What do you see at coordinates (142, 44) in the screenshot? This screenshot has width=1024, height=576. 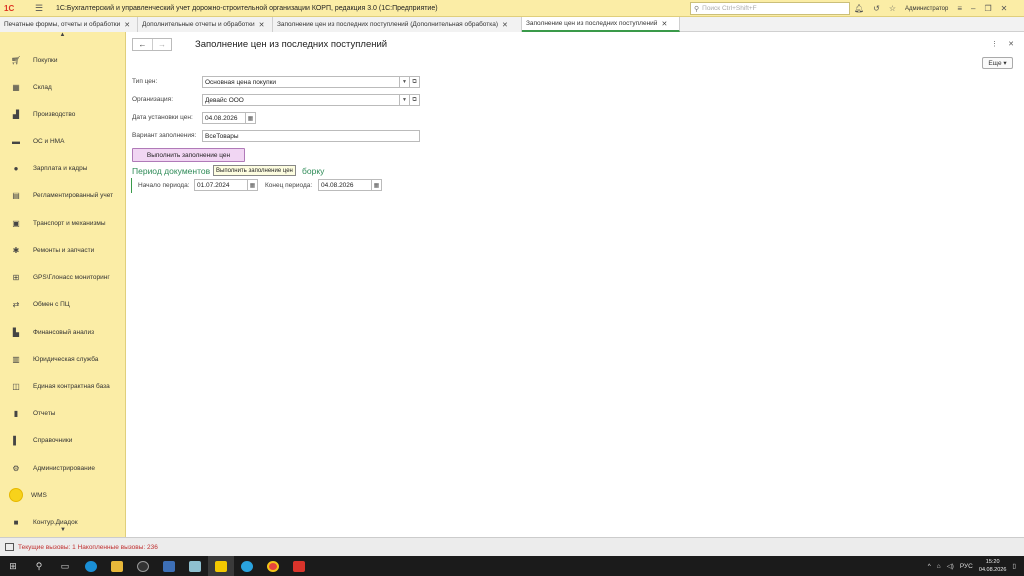 I see `back-arrow-icon: ←` at bounding box center [142, 44].